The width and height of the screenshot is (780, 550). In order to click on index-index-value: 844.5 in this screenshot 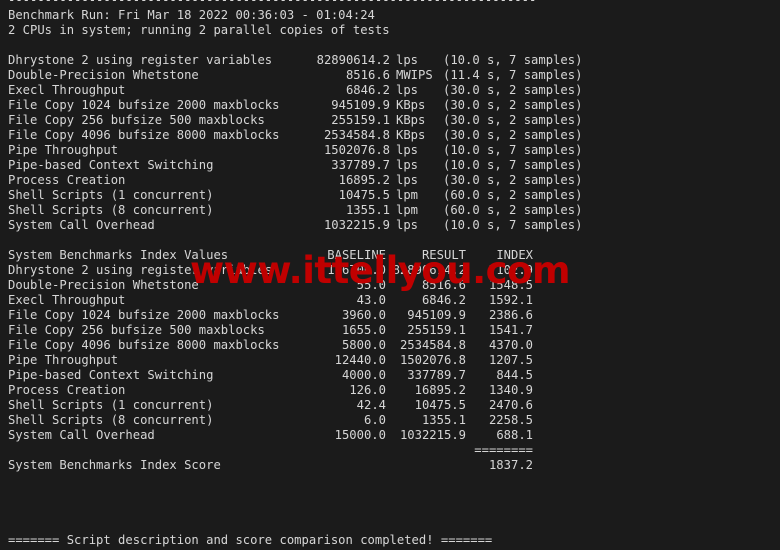, I will do `click(514, 375)`.